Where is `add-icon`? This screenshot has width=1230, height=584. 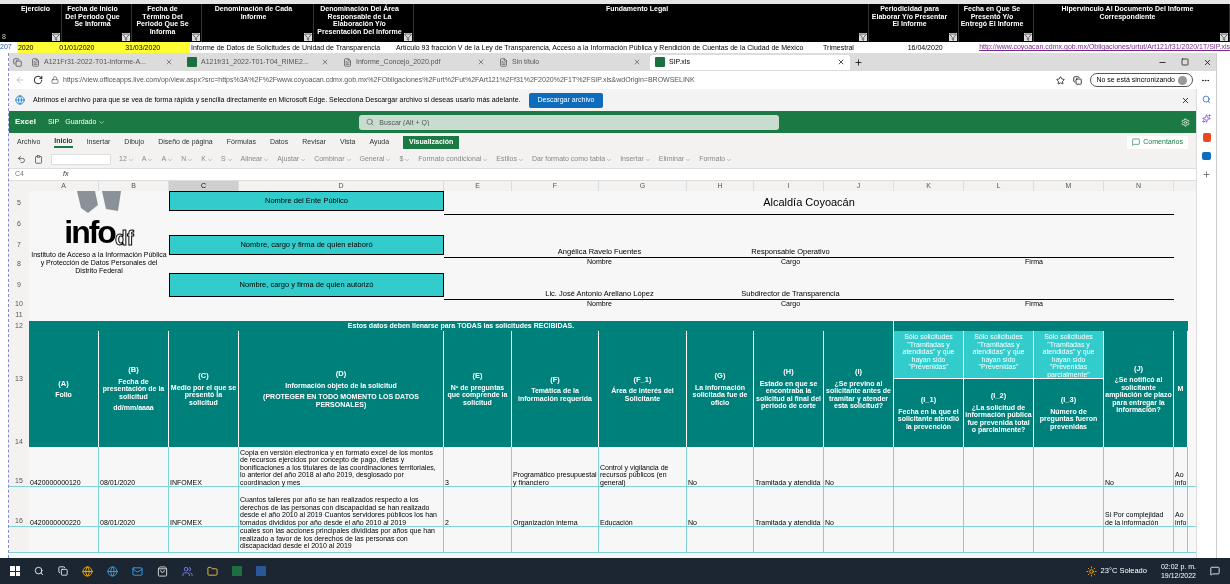
add-icon is located at coordinates (1206, 174).